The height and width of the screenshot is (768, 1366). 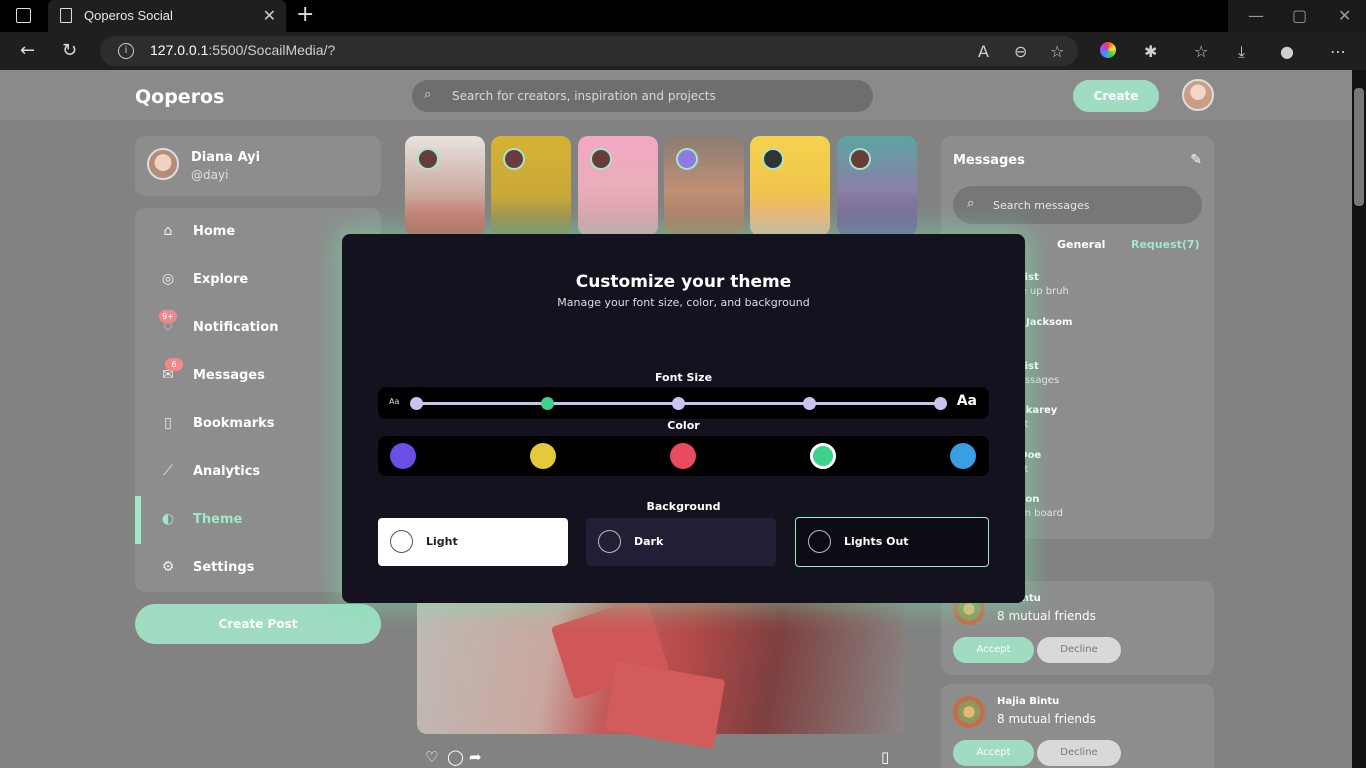 What do you see at coordinates (819, 541) in the screenshot?
I see `radio-lights-out` at bounding box center [819, 541].